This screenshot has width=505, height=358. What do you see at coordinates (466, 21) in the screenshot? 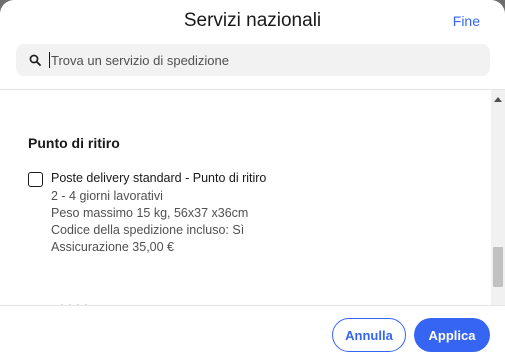
I see `done-button: Fine` at bounding box center [466, 21].